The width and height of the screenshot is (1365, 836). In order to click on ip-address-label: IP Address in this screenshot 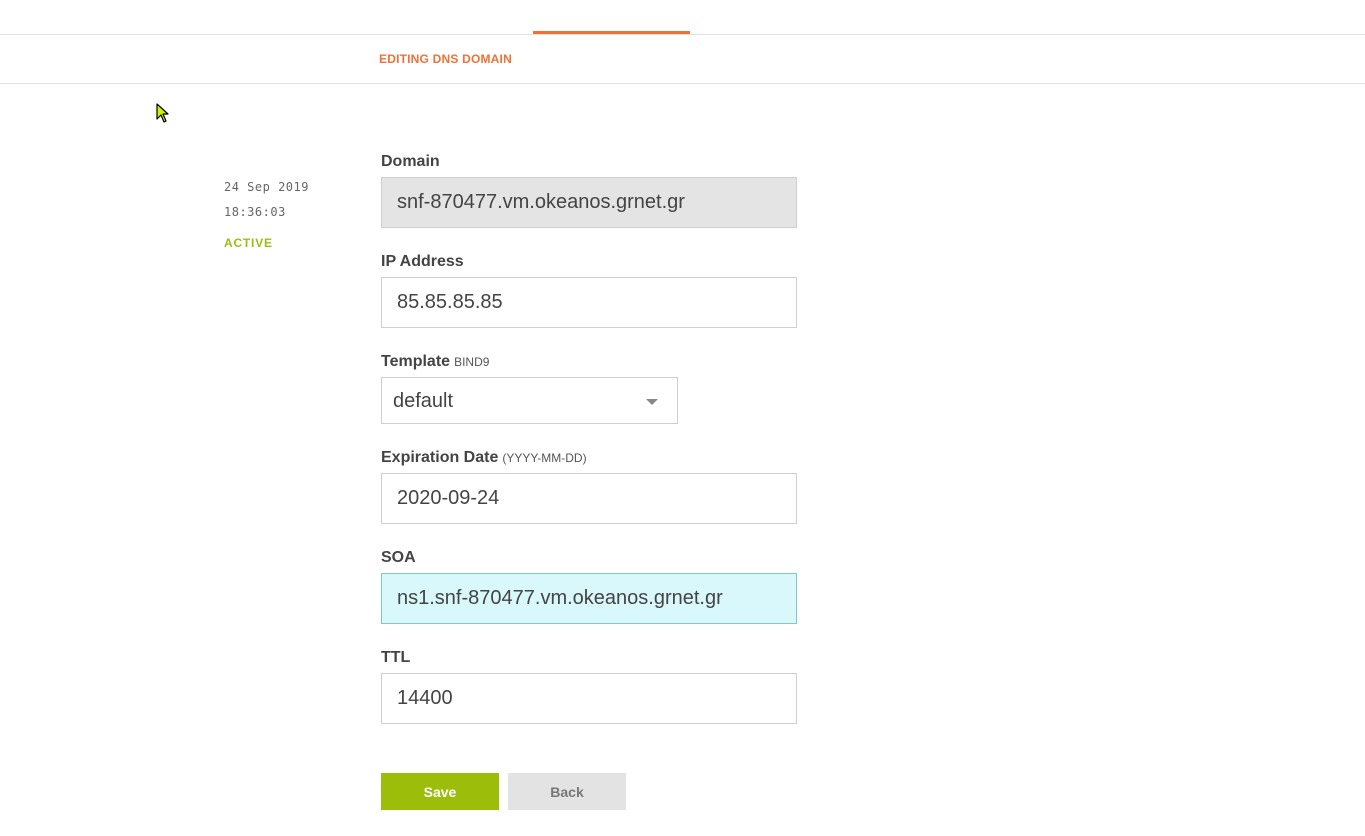, I will do `click(422, 261)`.